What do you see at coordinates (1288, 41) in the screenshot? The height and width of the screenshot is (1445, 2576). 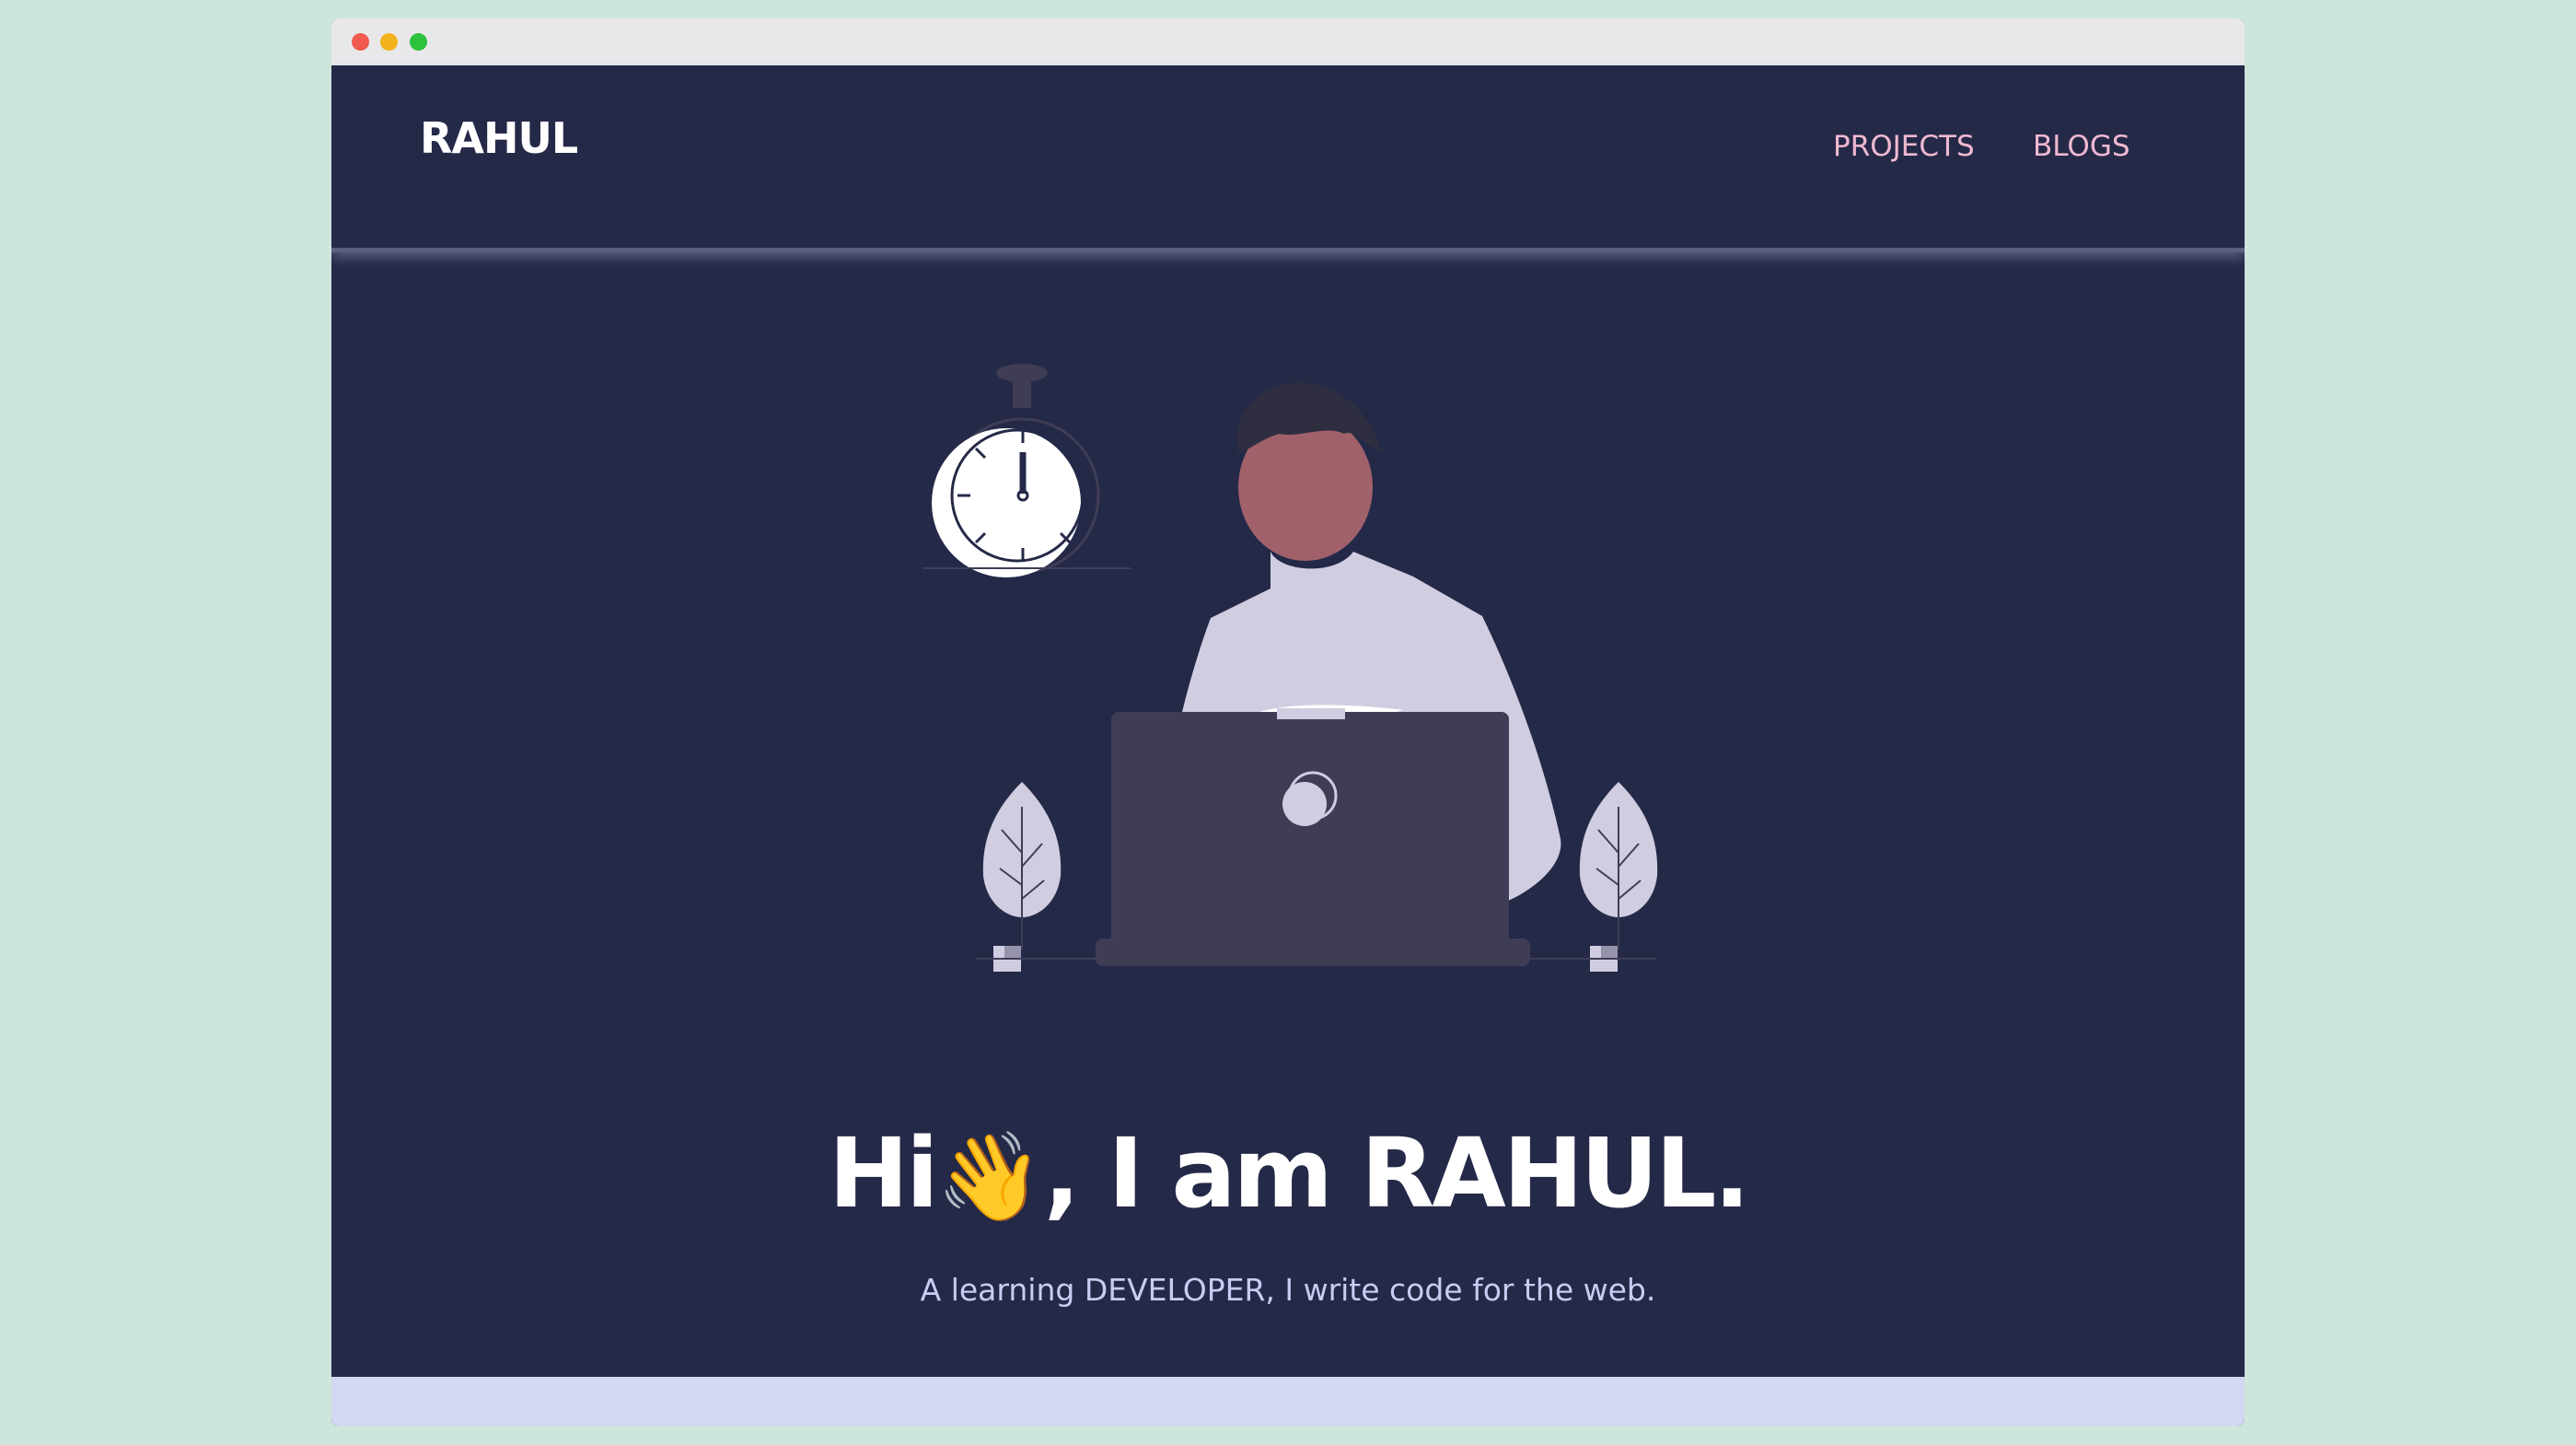 I see `window-titlebar` at bounding box center [1288, 41].